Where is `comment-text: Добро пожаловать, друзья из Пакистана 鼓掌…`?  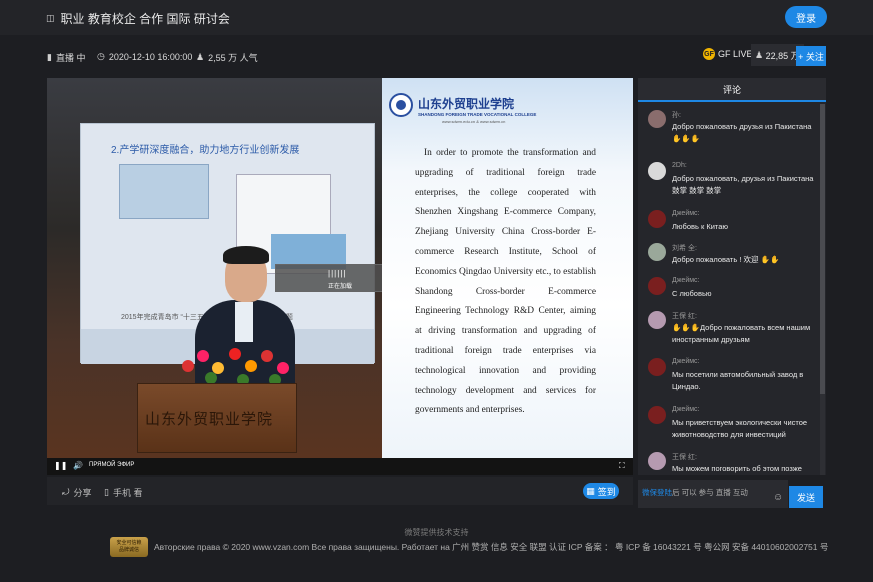
comment-text: Добро пожаловать, друзья из Пакистана 鼓掌… is located at coordinates (743, 184).